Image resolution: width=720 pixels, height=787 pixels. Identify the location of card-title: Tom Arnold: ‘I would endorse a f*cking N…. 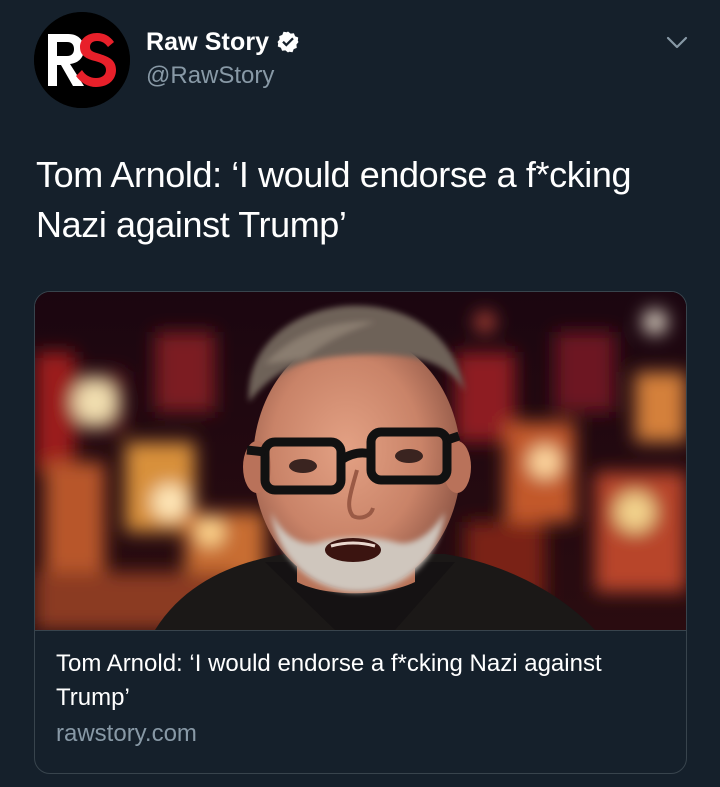
(356, 681).